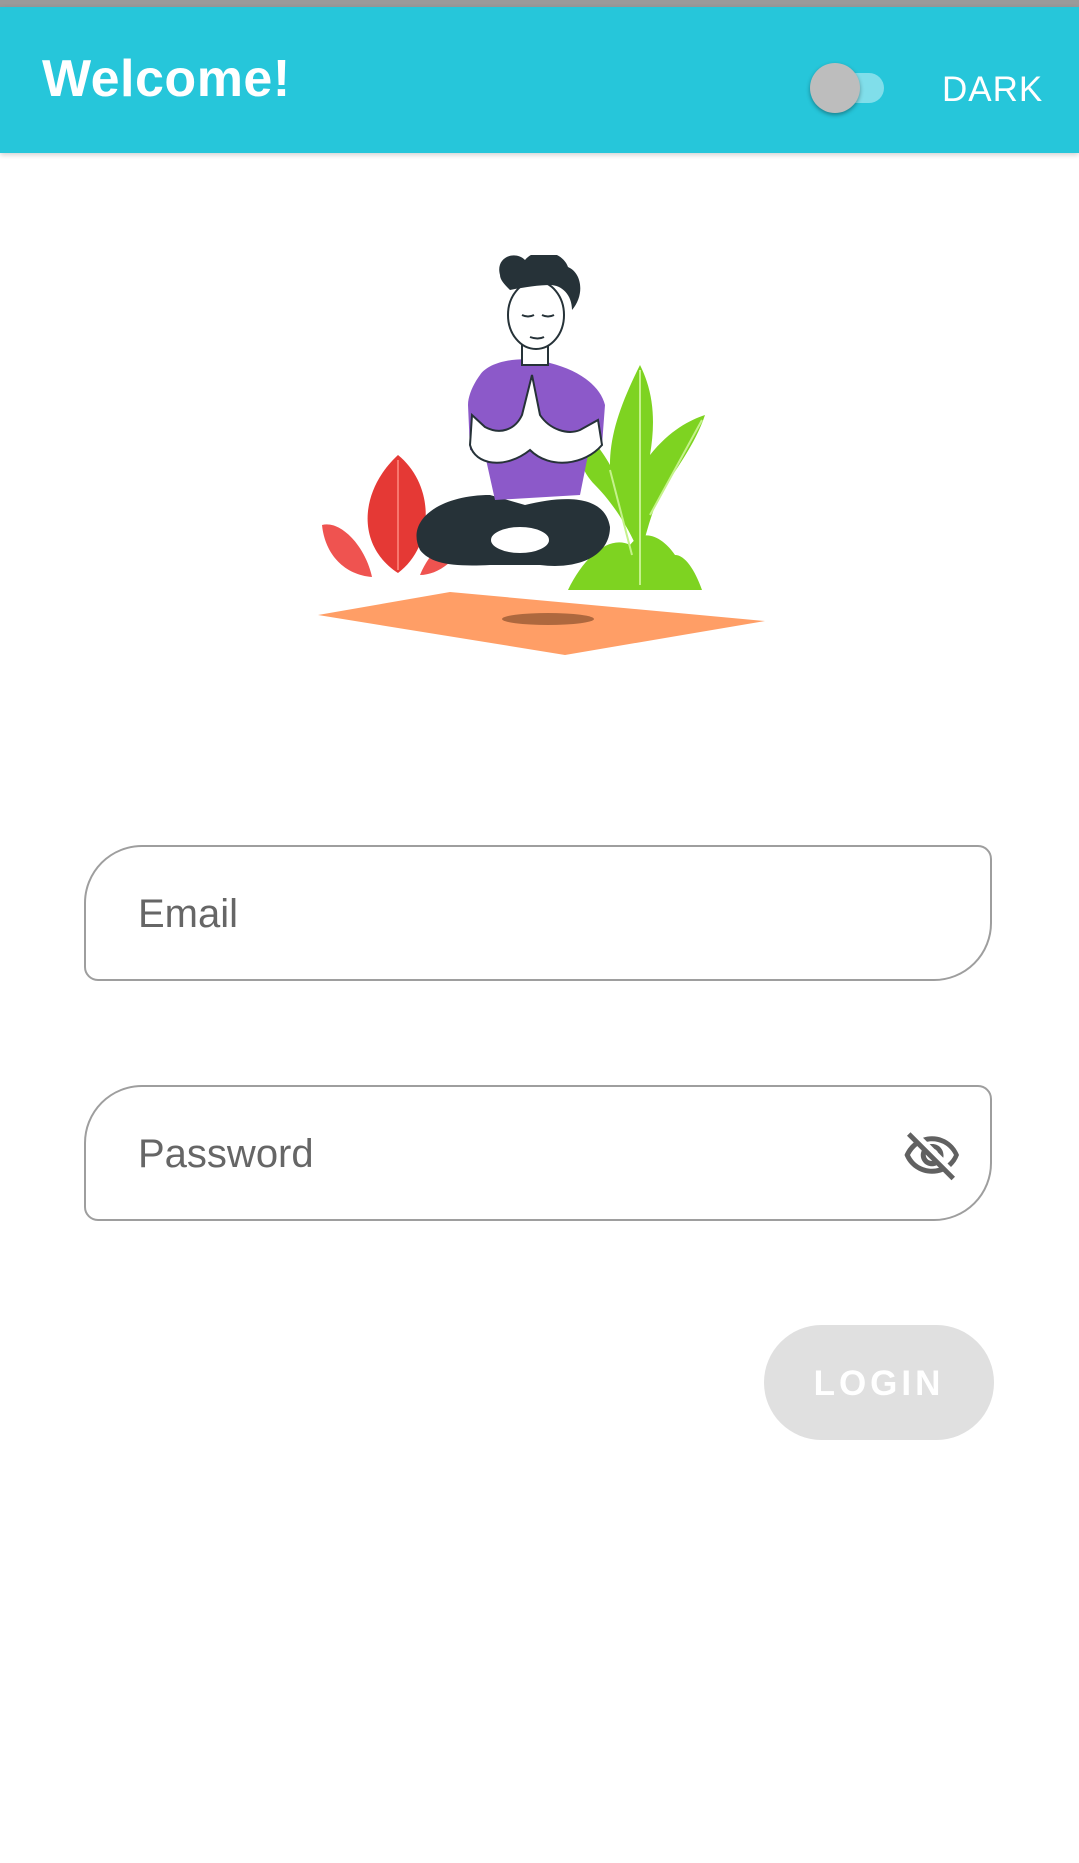 This screenshot has height=1863, width=1079. What do you see at coordinates (347, 550) in the screenshot?
I see `red-leaf-left` at bounding box center [347, 550].